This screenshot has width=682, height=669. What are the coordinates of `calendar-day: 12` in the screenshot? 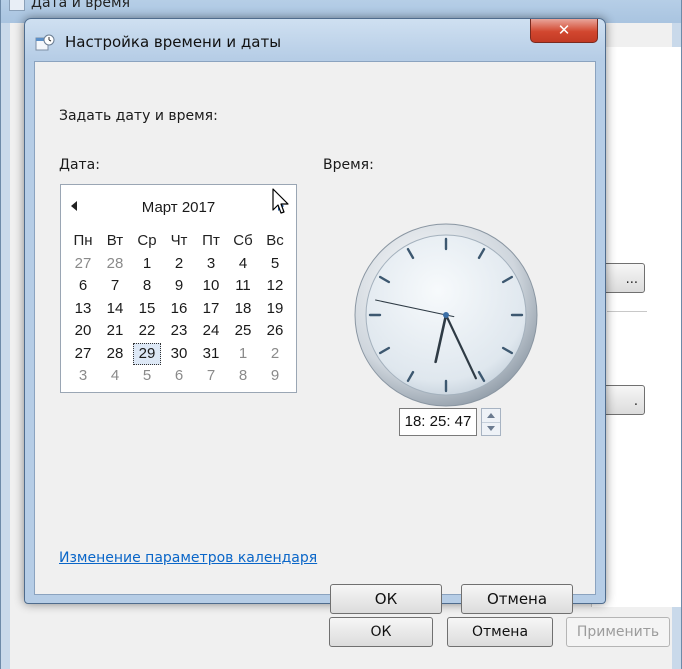 It's located at (275, 286).